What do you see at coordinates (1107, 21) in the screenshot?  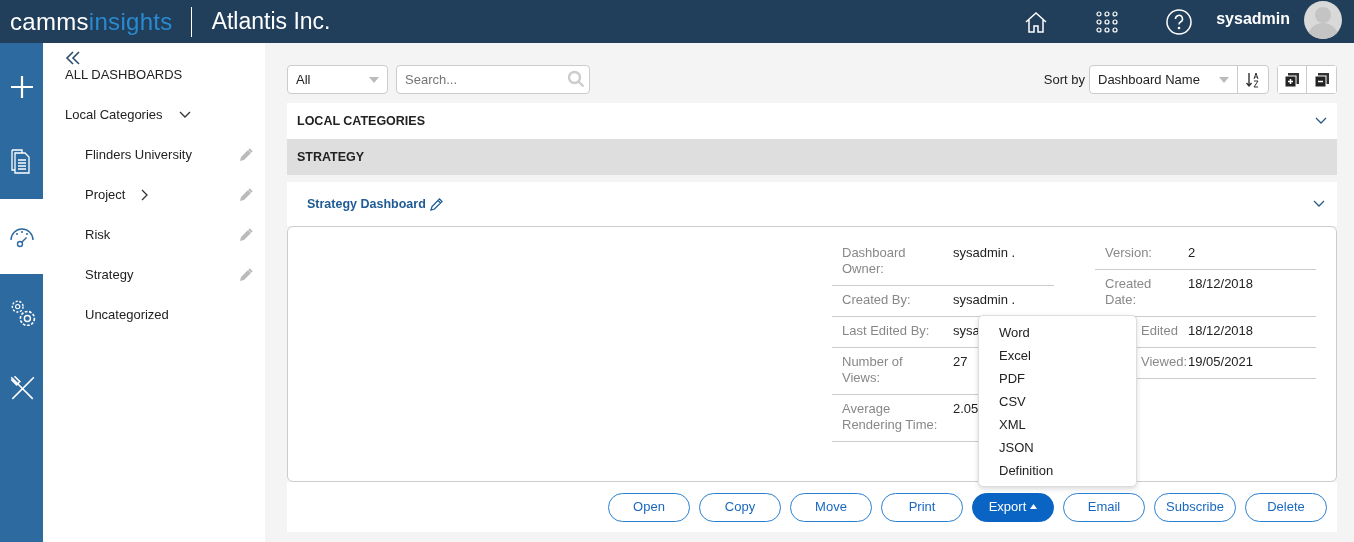 I see `apps-grid-icon` at bounding box center [1107, 21].